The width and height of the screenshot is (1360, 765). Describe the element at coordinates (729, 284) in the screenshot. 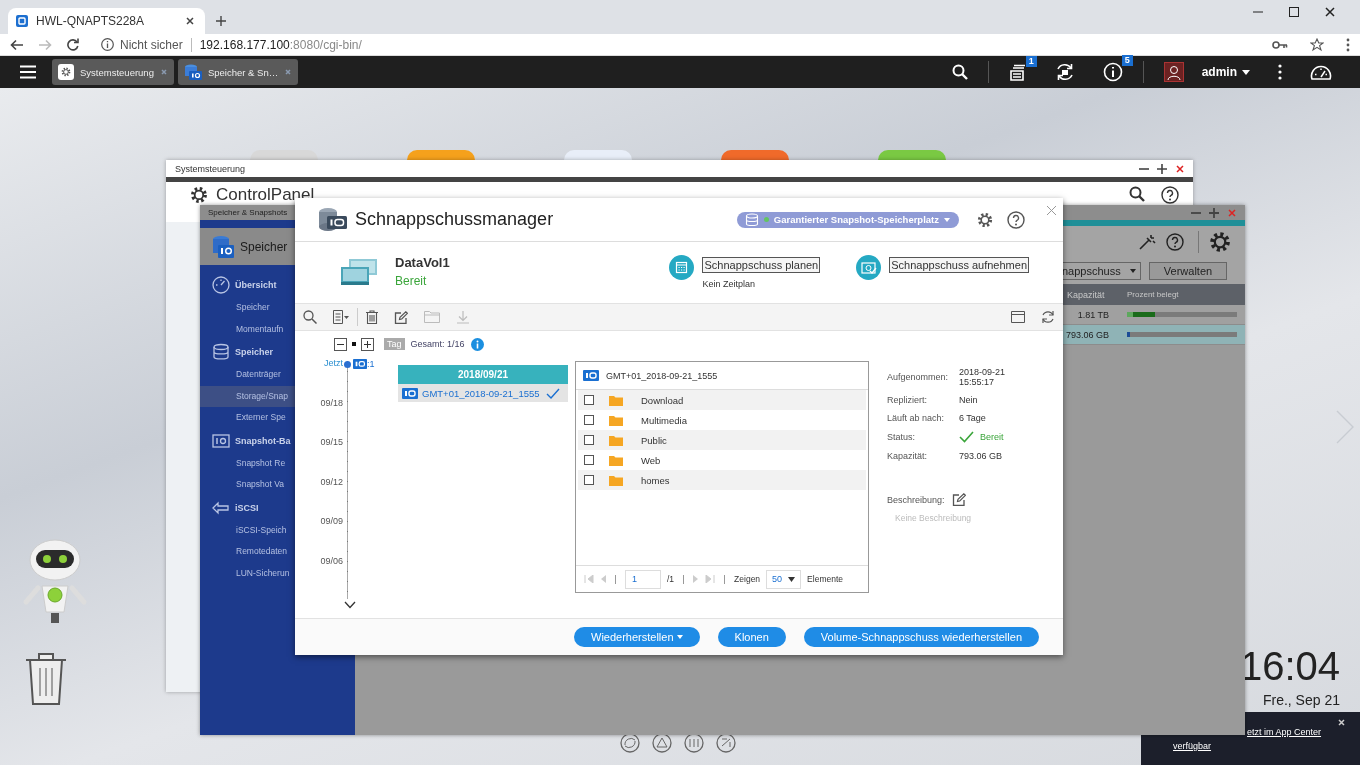

I see `schedule-note: Kein Zeitplan` at that location.